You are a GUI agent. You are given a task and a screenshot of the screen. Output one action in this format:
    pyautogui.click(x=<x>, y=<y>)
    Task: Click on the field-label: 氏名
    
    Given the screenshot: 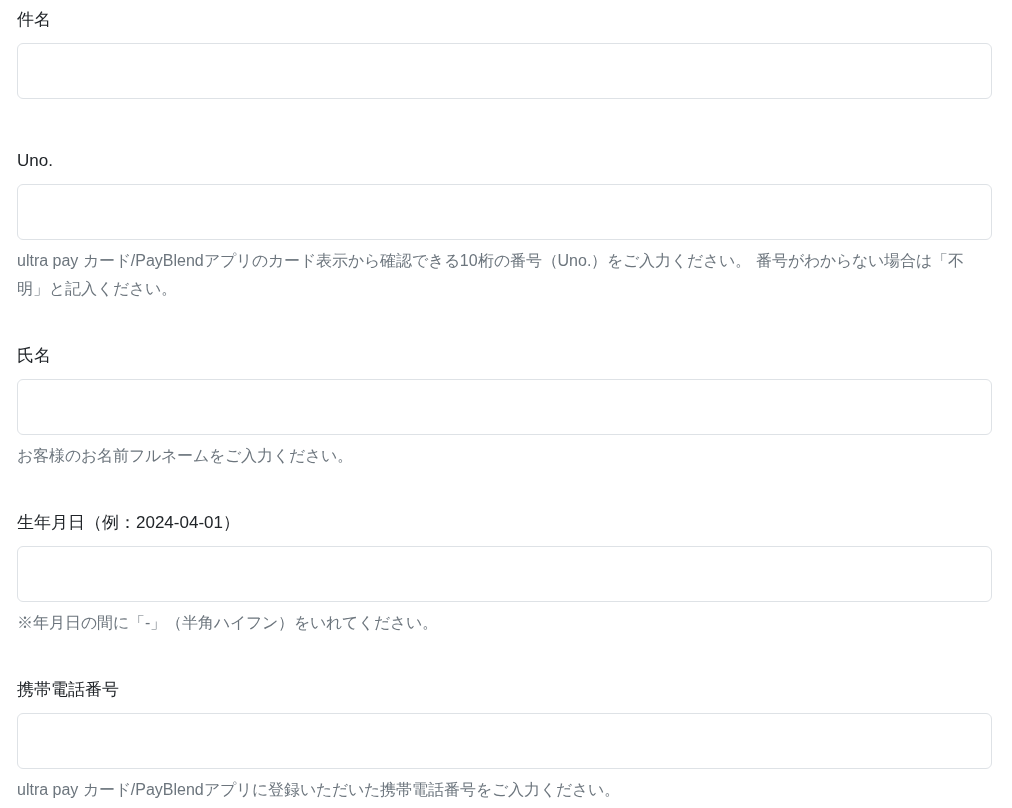 What is the action you would take?
    pyautogui.click(x=34, y=356)
    